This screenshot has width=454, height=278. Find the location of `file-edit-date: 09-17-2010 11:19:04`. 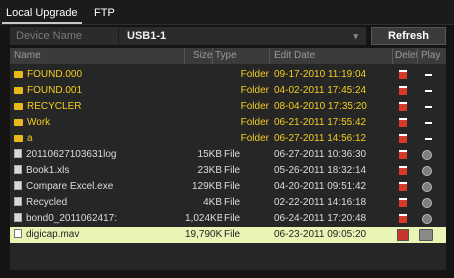

file-edit-date: 09-17-2010 11:19:04 is located at coordinates (320, 74).